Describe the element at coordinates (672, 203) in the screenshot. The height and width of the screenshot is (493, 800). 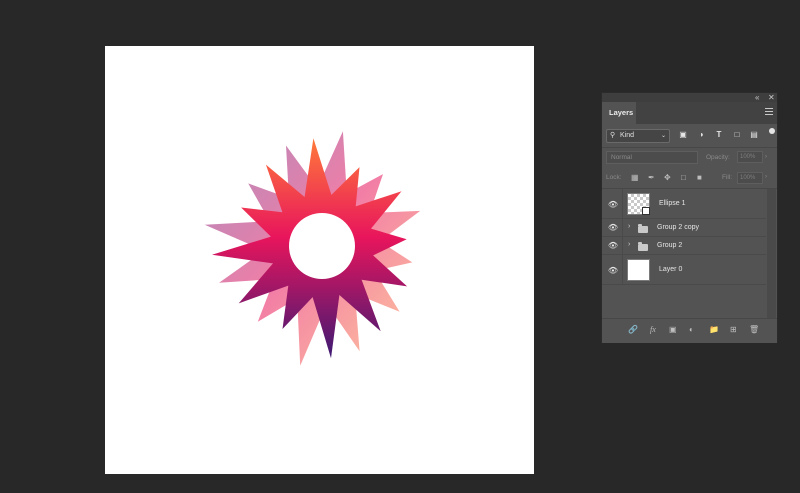
I see `layer-name: Ellipse 1` at that location.